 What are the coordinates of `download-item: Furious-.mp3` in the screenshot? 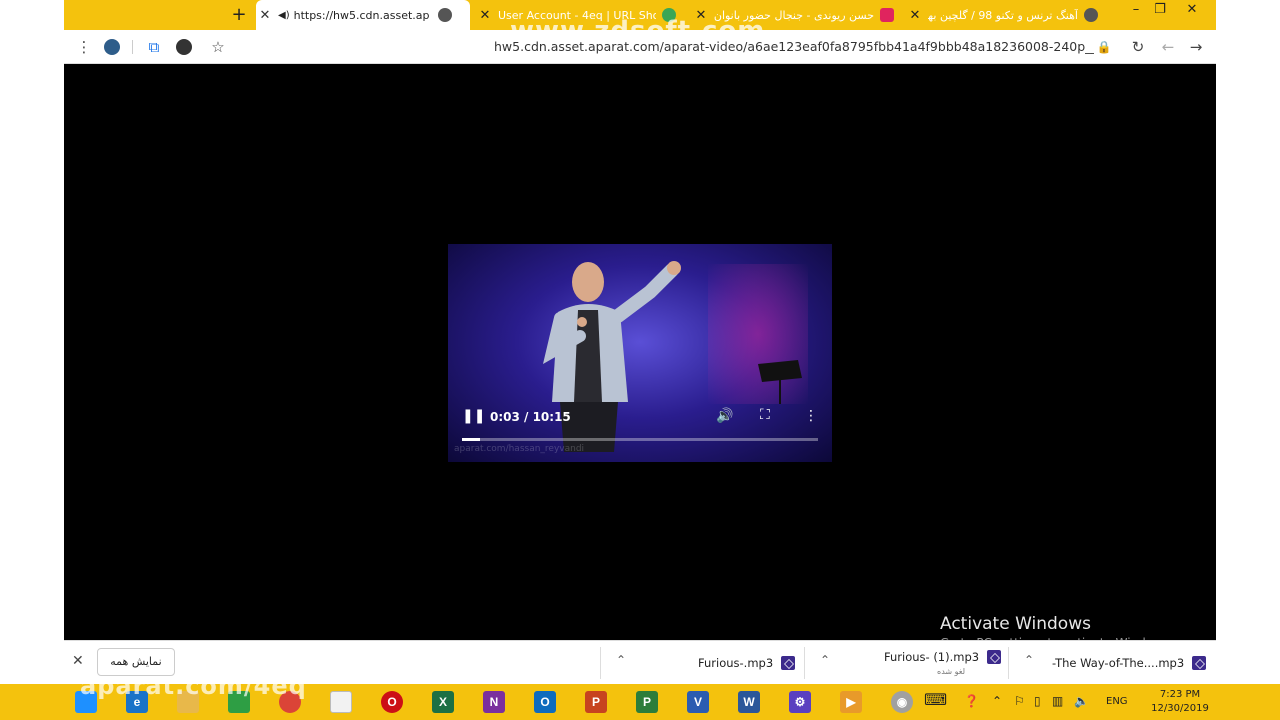 It's located at (747, 663).